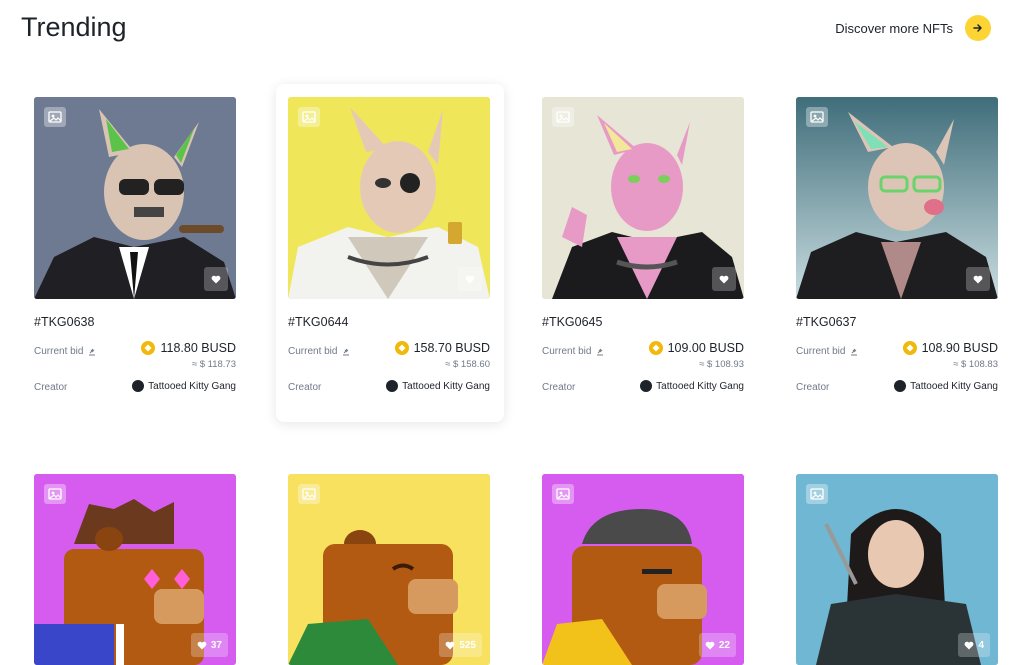 This screenshot has height=665, width=1024. Describe the element at coordinates (64, 322) in the screenshot. I see `nft-name: #TKG0638` at that location.